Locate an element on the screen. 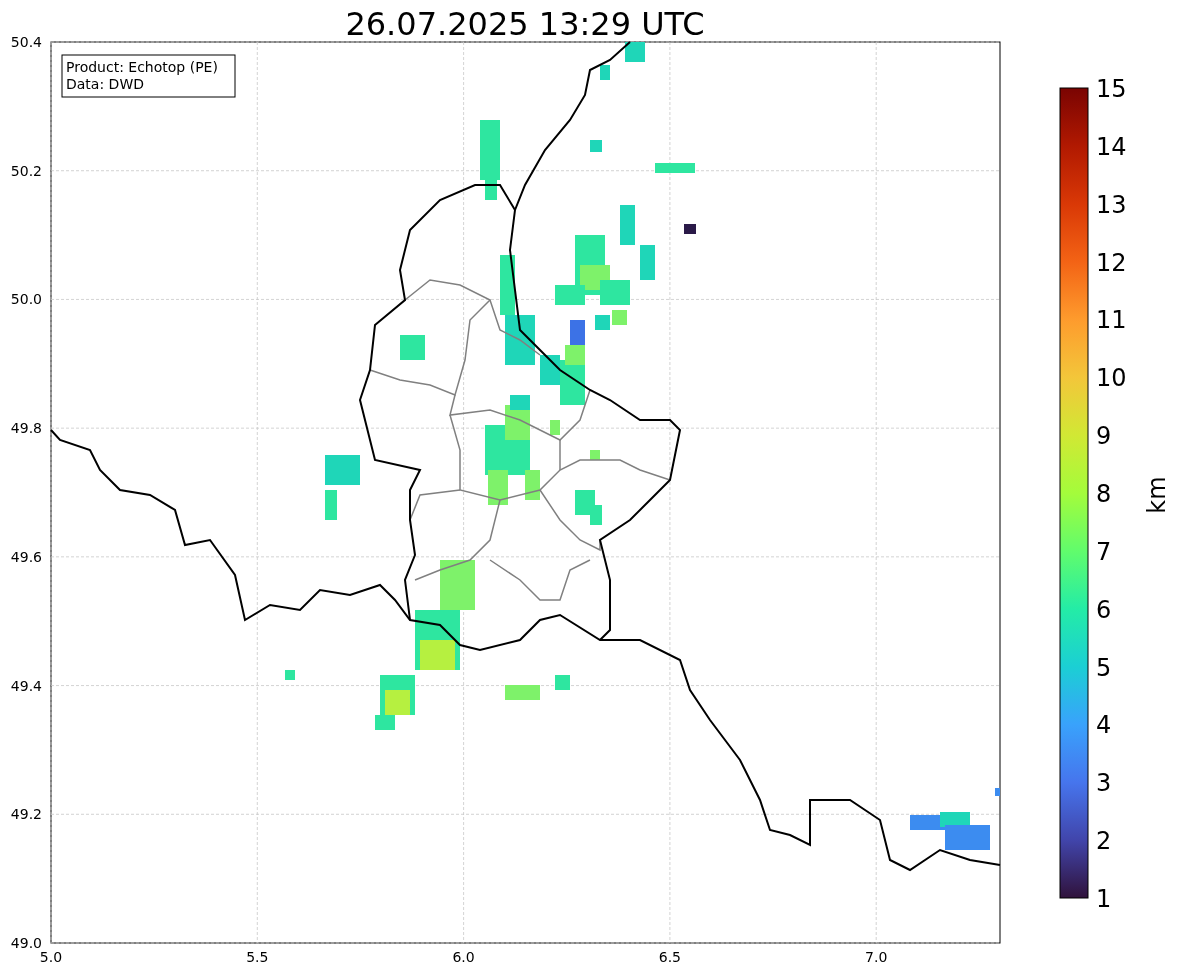  colorbar-tick-label: 8 is located at coordinates (1104, 494).